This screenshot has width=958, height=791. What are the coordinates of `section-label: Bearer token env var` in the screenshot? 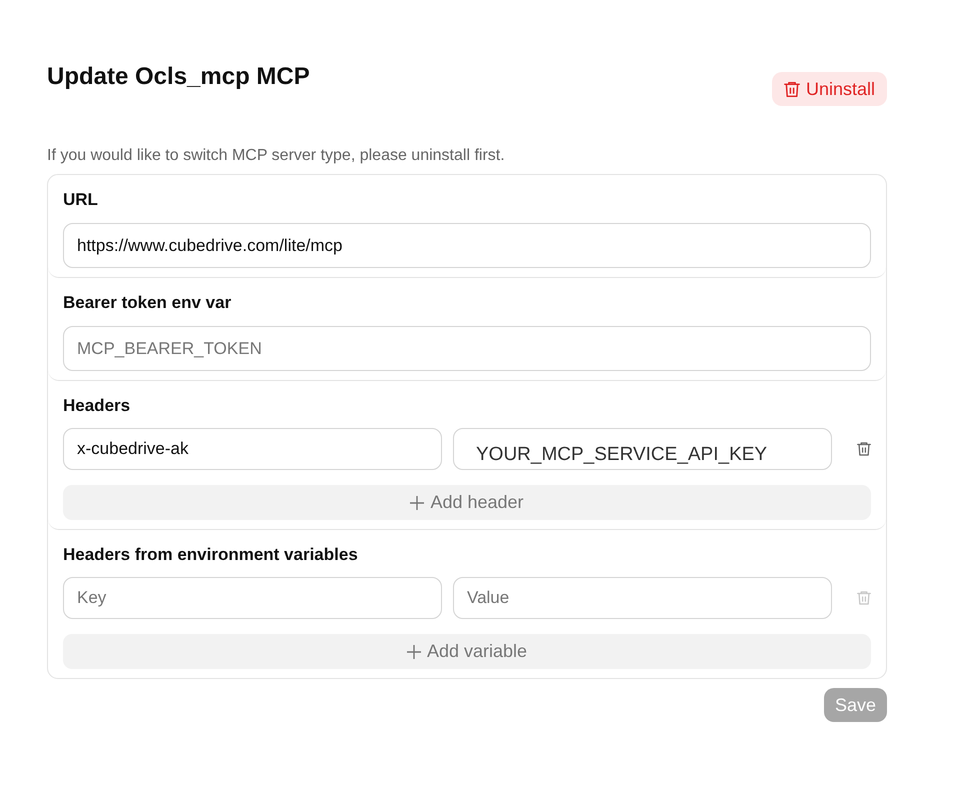 It's located at (147, 303).